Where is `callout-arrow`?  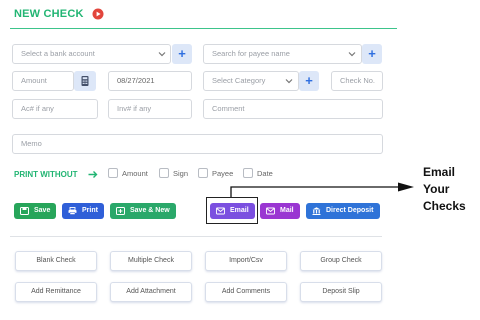
callout-arrow is located at coordinates (322, 189).